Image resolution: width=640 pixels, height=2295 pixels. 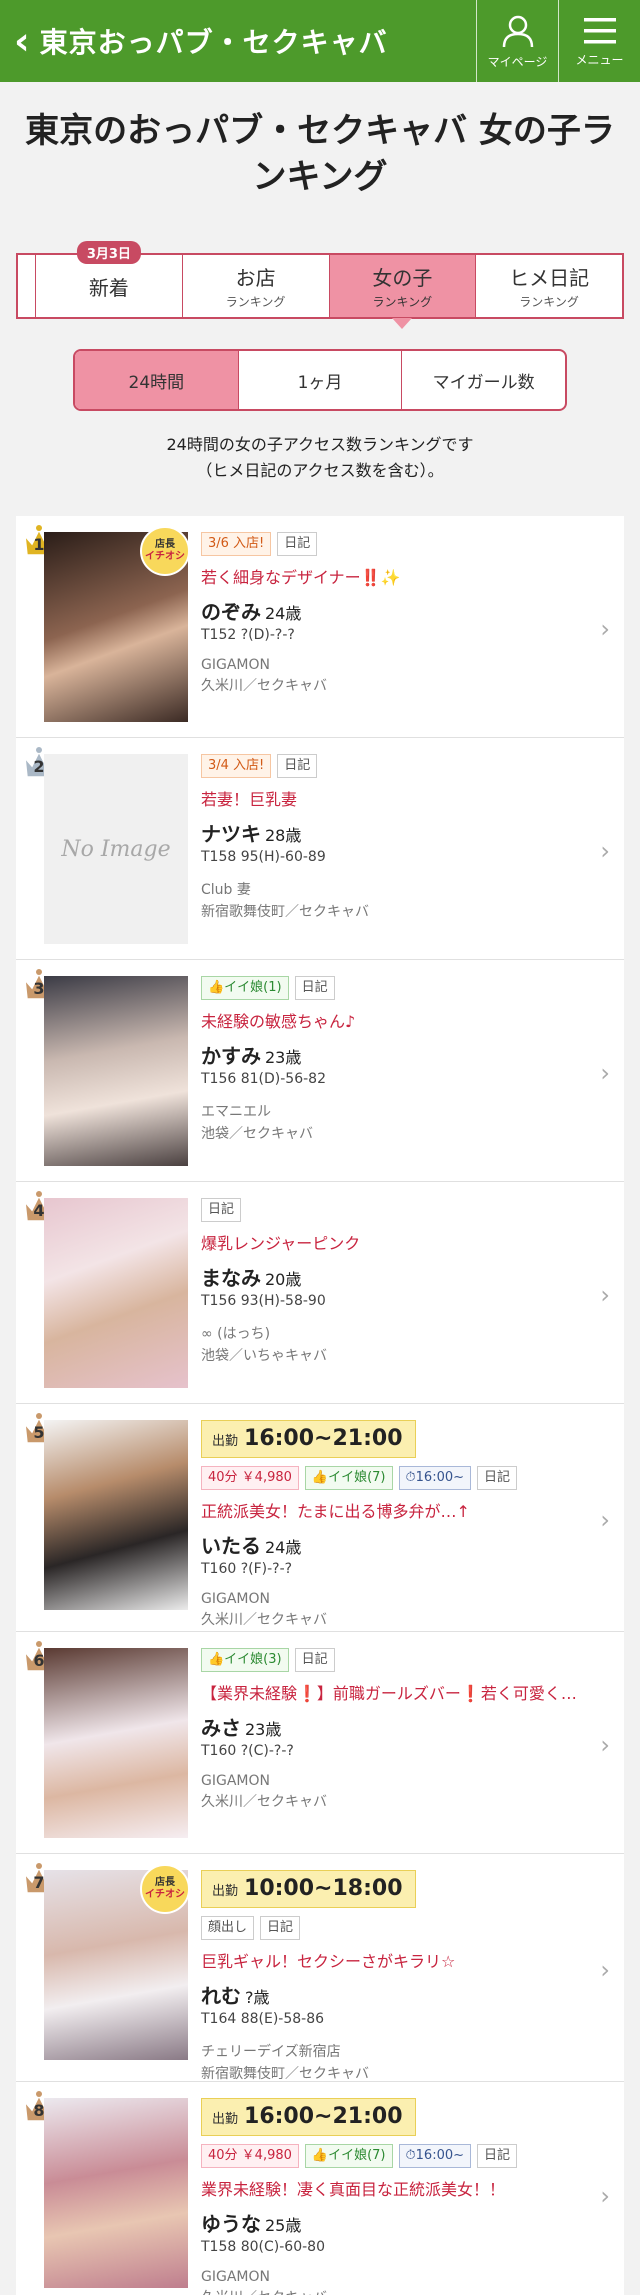 What do you see at coordinates (321, 380) in the screenshot?
I see `period-1month: 1ヶ月` at bounding box center [321, 380].